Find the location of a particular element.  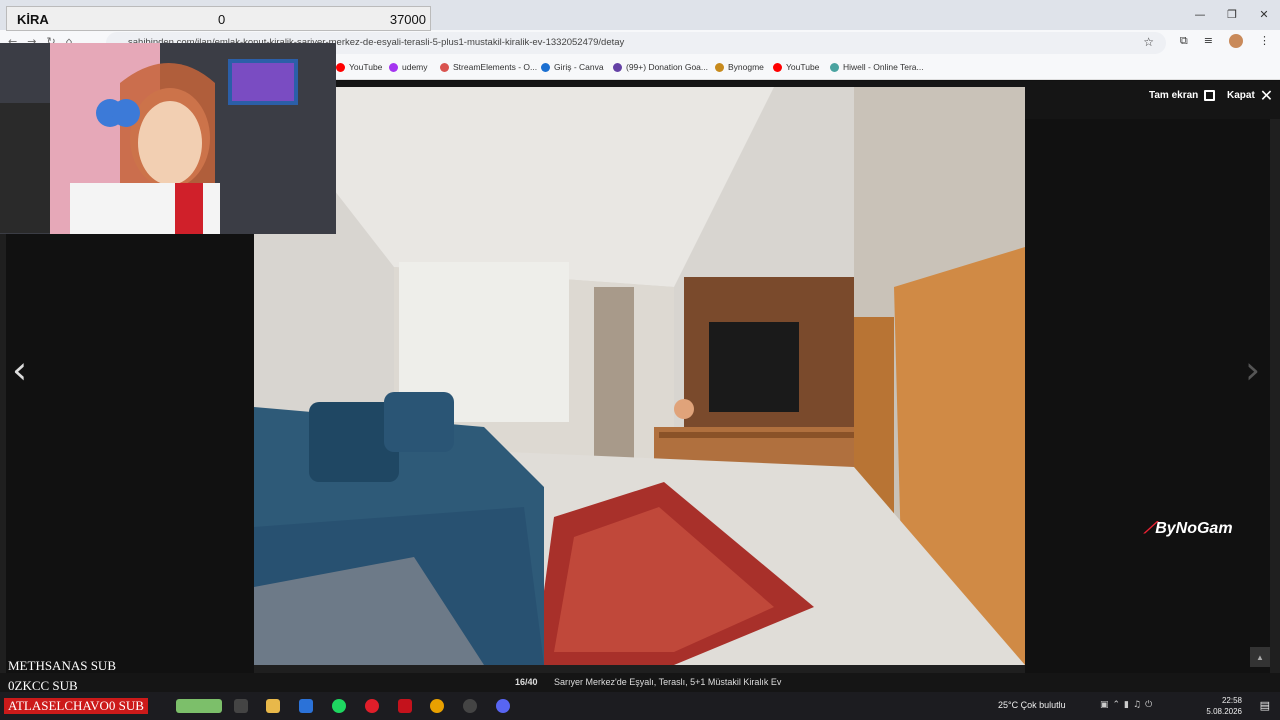

fullscreen-label: Tam ekran is located at coordinates (1174, 95).